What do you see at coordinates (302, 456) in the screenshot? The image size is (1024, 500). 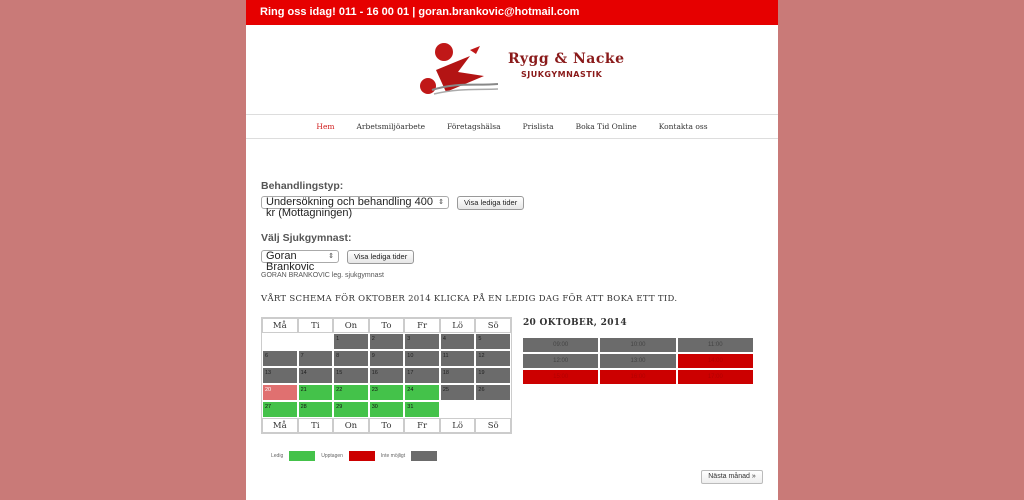 I see `legend-swatch-free` at bounding box center [302, 456].